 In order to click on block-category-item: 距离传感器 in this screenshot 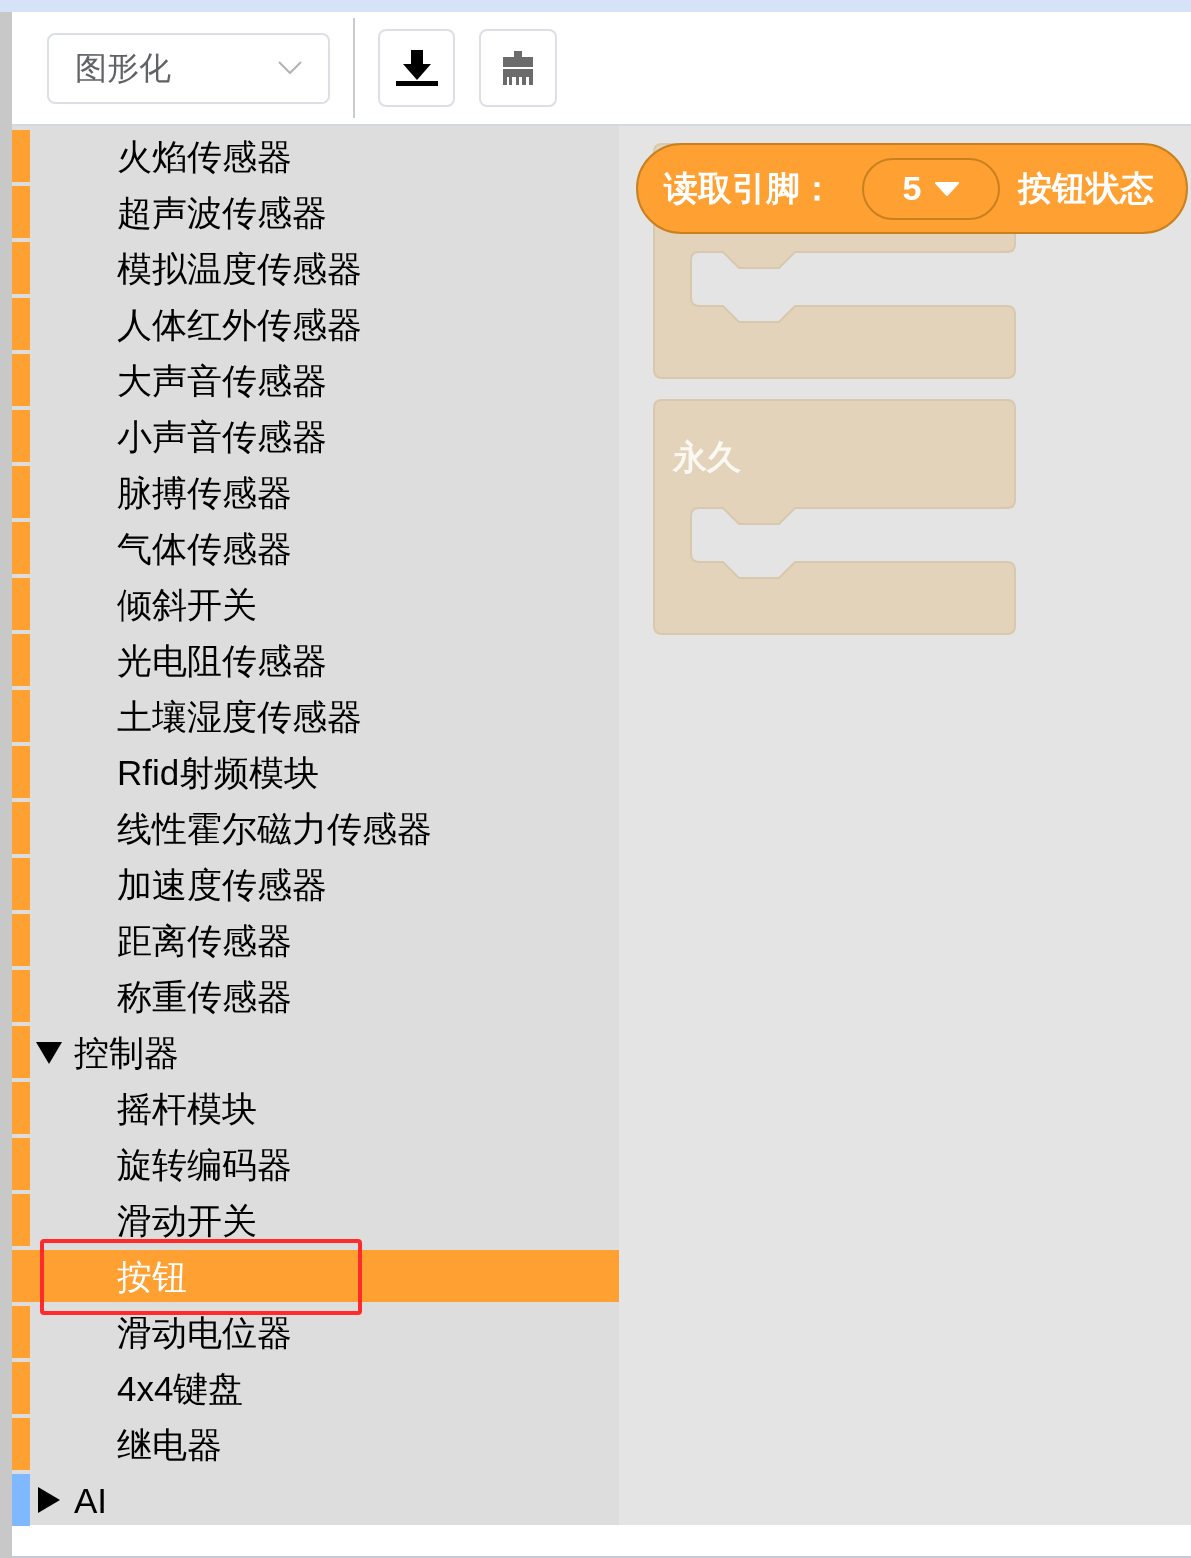, I will do `click(204, 940)`.